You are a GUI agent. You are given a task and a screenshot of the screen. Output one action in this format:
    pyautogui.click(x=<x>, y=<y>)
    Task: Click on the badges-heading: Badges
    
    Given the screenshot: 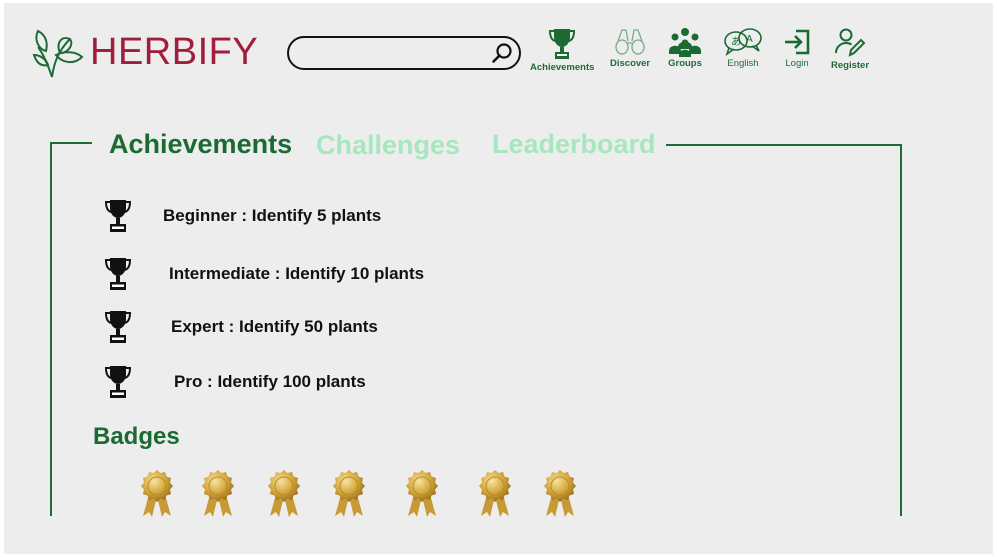 What is the action you would take?
    pyautogui.click(x=136, y=436)
    